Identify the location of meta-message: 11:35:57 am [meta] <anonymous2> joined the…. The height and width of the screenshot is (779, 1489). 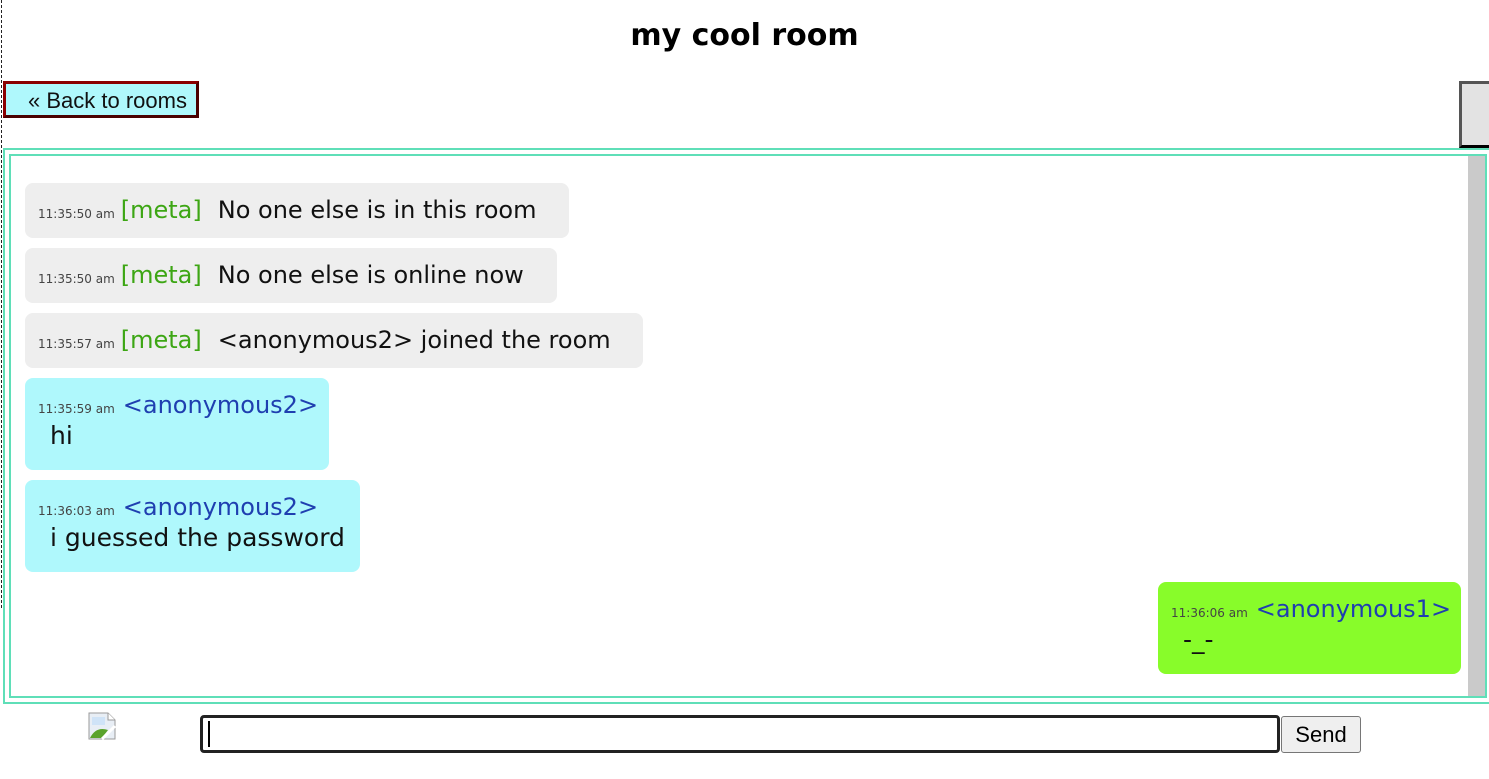
(334, 340).